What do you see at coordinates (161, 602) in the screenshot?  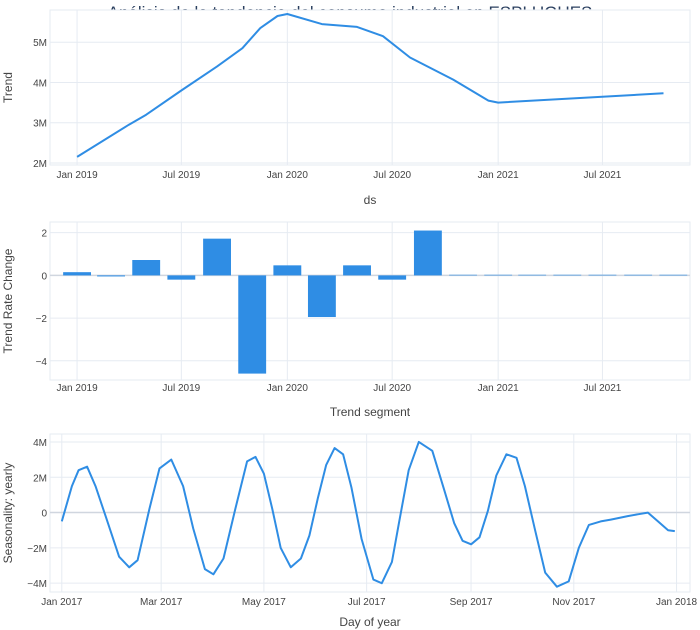 I see `x-tick-label: Mar 2017` at bounding box center [161, 602].